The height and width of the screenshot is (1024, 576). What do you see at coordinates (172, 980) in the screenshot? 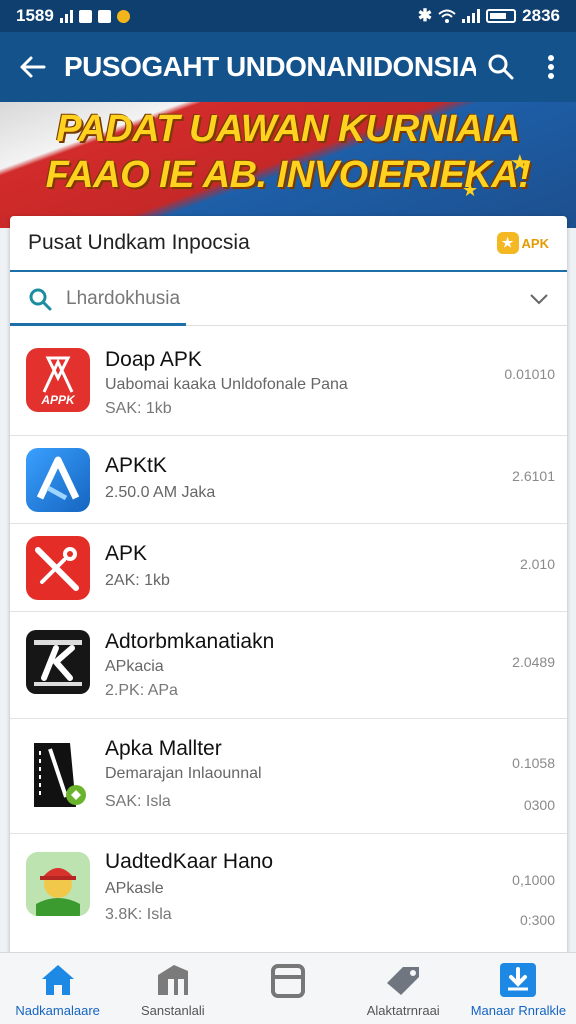
I see `store-icon` at bounding box center [172, 980].